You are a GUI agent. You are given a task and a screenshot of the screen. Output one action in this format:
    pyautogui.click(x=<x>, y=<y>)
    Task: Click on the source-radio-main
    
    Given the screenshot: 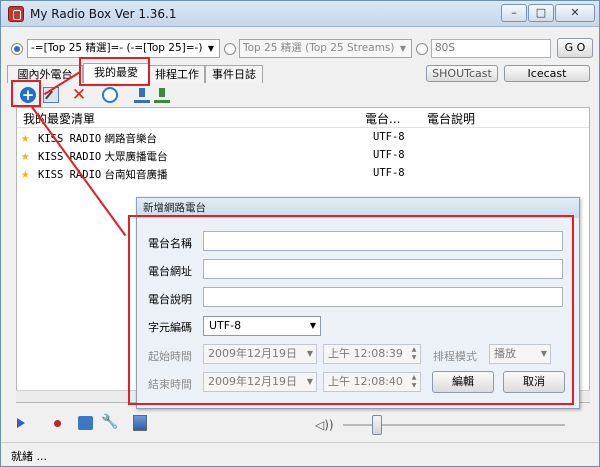 What is the action you would take?
    pyautogui.click(x=17, y=49)
    